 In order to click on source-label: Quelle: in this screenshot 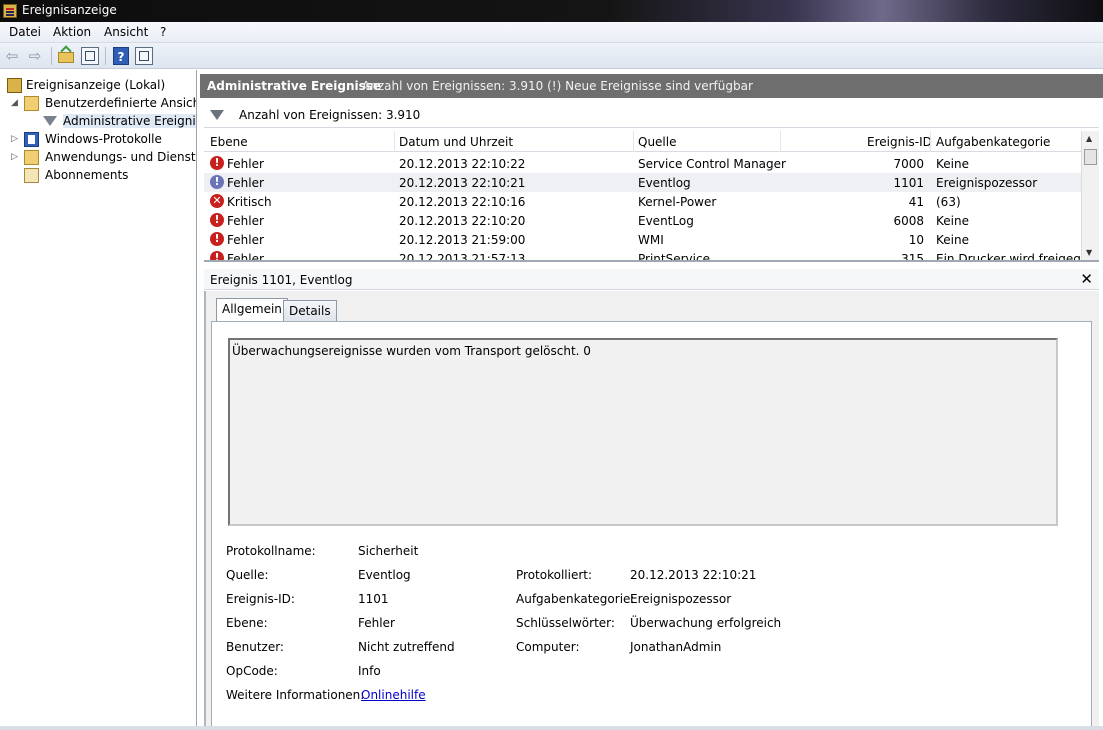, I will do `click(247, 575)`.